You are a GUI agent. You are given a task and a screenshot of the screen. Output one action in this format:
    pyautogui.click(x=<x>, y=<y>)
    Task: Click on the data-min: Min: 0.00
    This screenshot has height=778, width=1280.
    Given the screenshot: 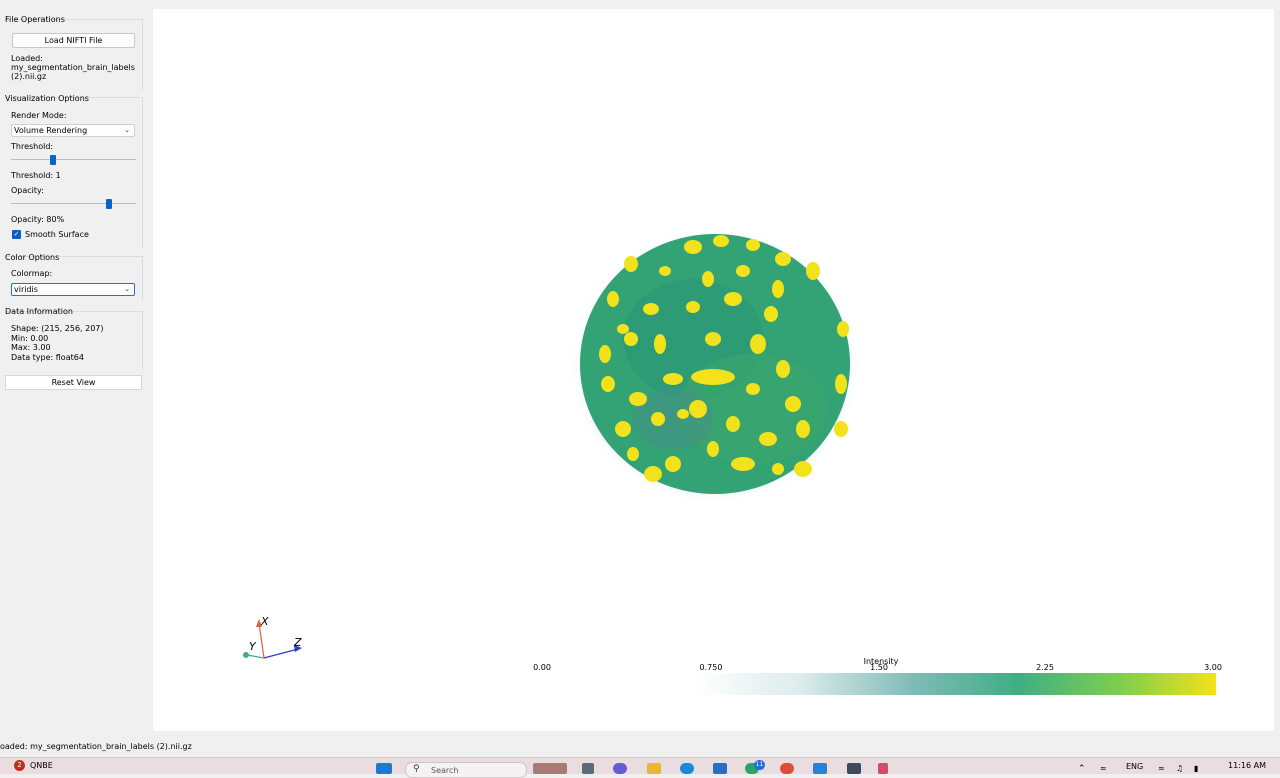 What is the action you would take?
    pyautogui.click(x=30, y=338)
    